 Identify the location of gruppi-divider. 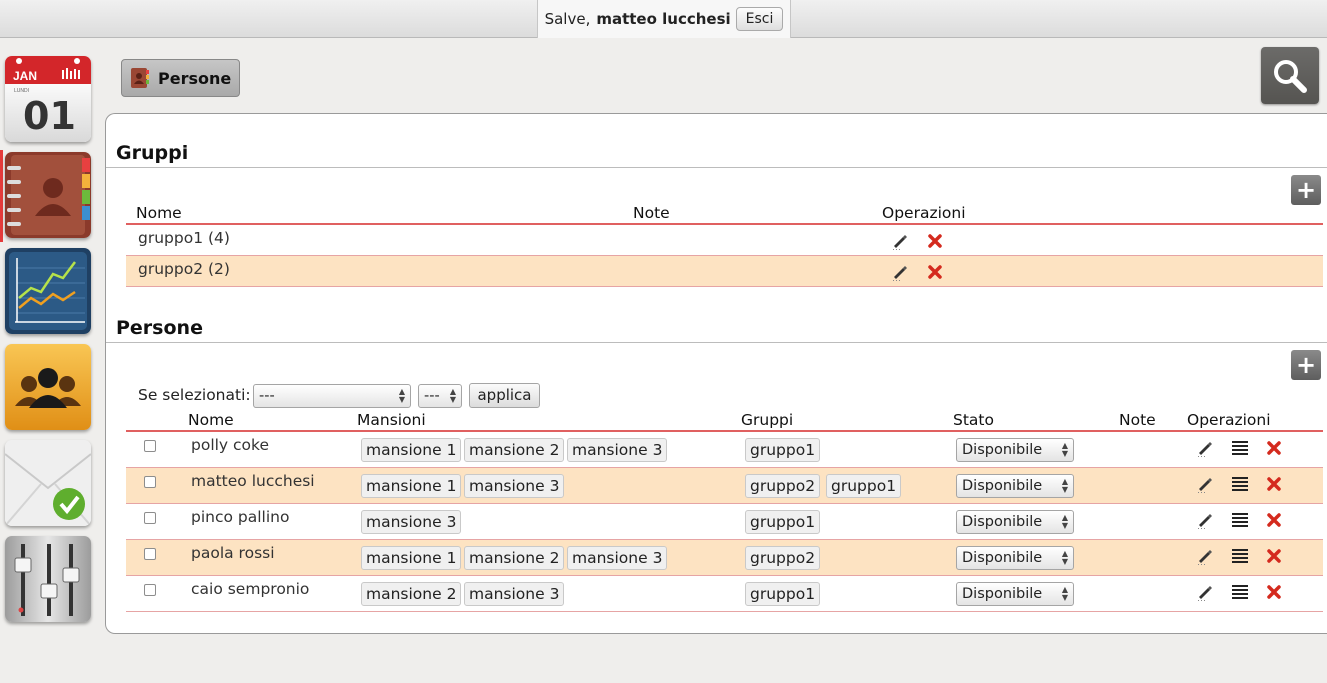
(716, 167).